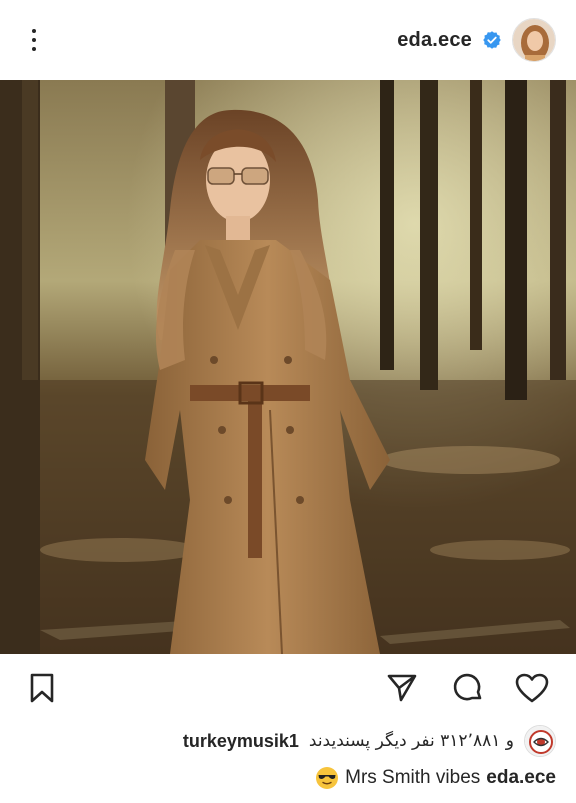  I want to click on post-caption: Mrs Smith vibes eda.ece, so click(435, 778).